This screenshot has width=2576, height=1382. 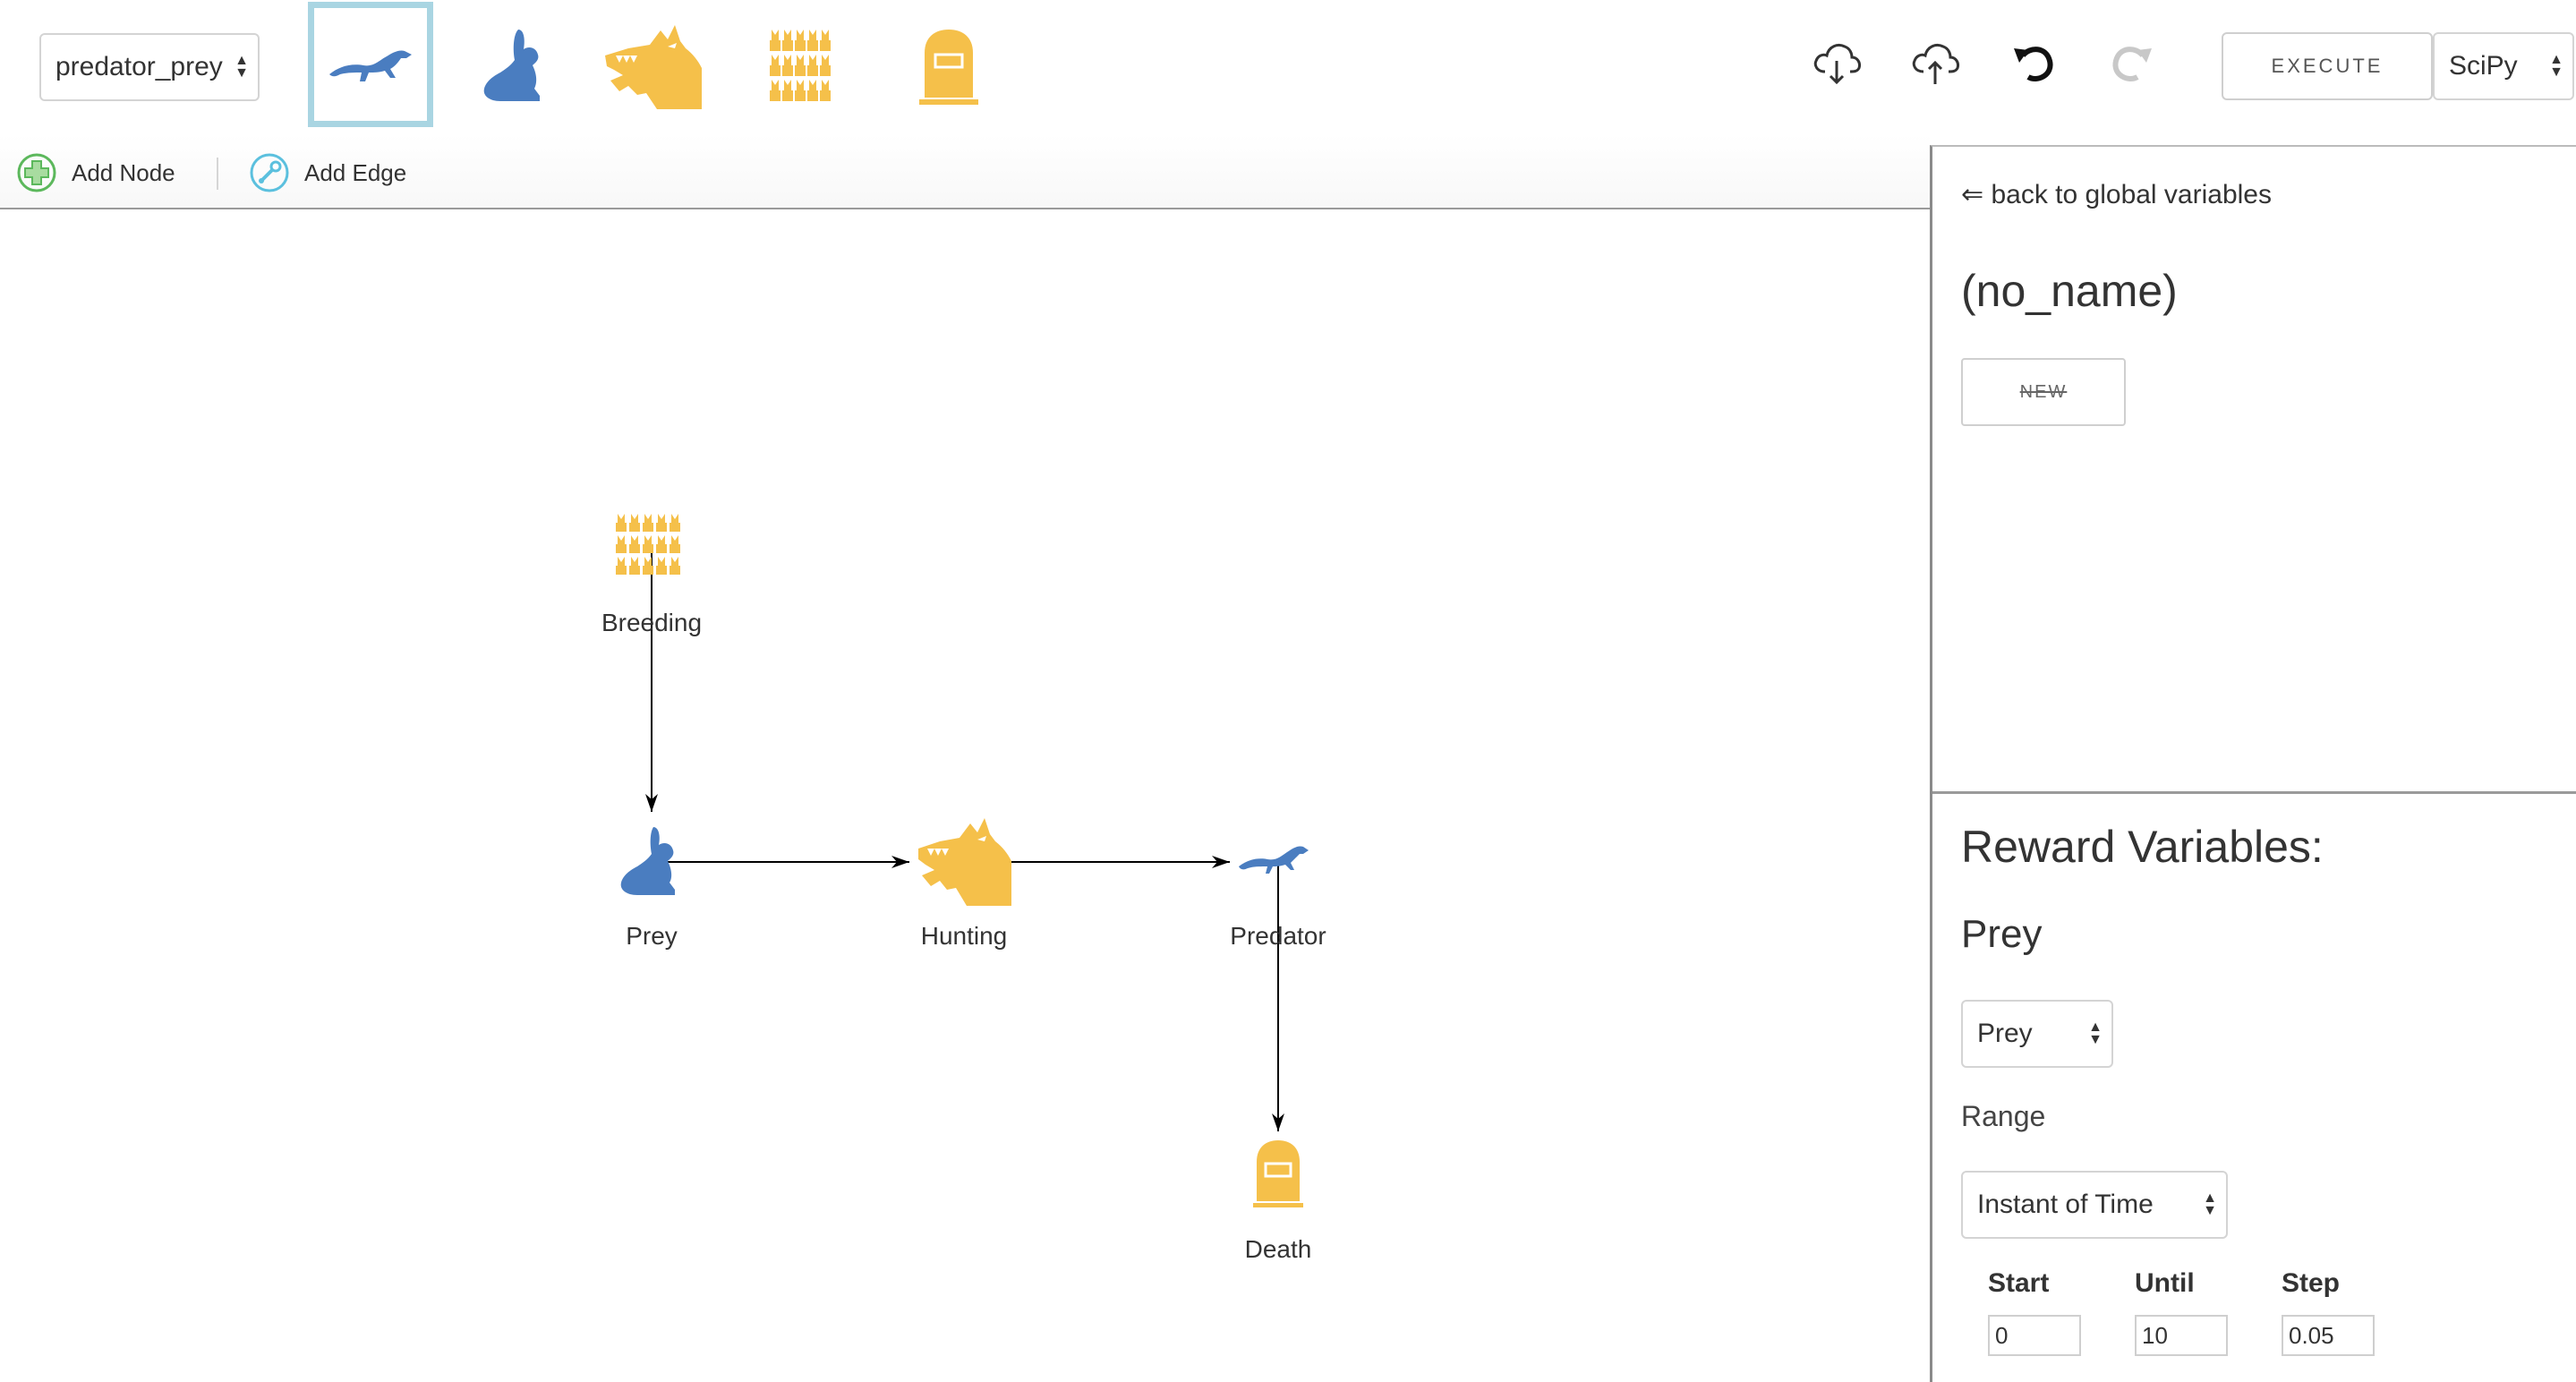 I want to click on graph-edges, so click(x=962, y=860).